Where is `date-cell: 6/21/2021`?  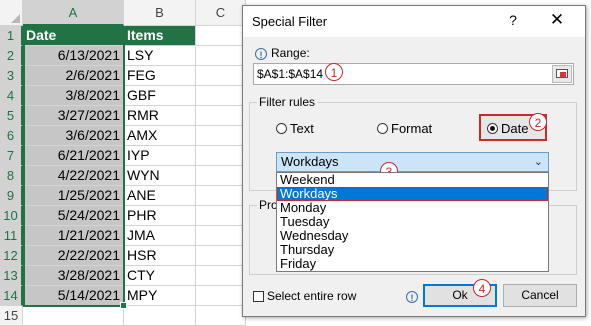 date-cell: 6/21/2021 is located at coordinates (73, 156).